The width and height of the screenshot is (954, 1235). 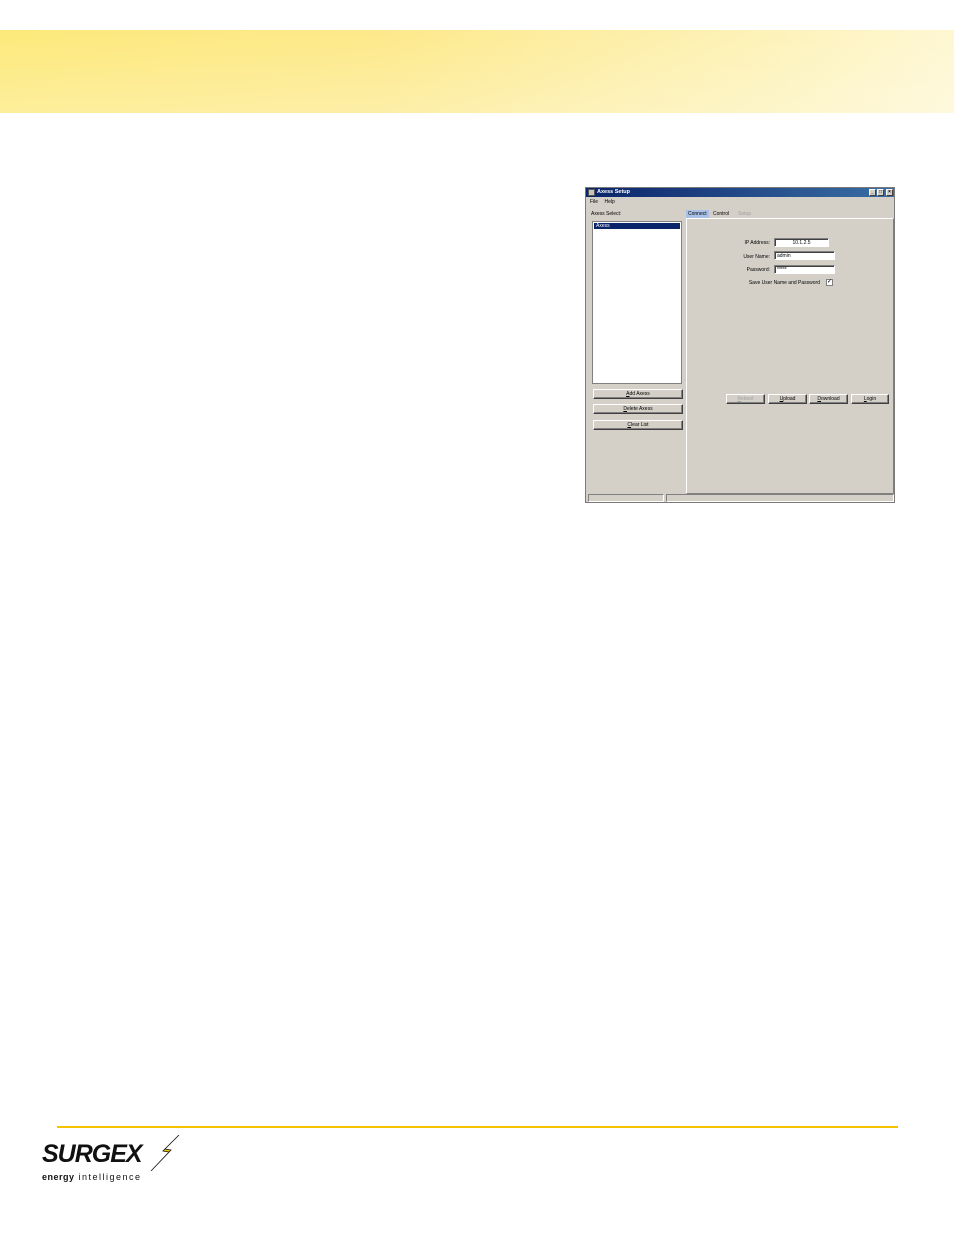 I want to click on login-button: Login, so click(x=870, y=399).